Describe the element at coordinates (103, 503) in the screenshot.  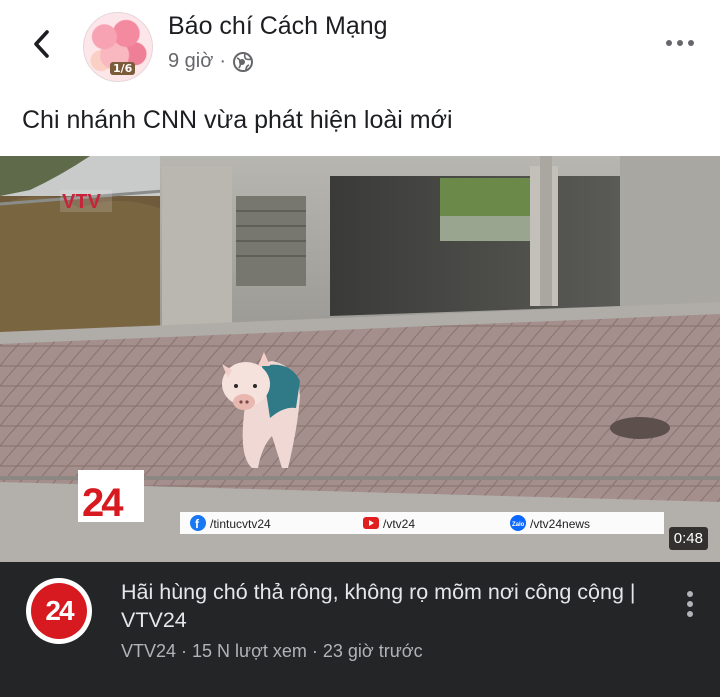
I see `ticker-logo-text: 24` at that location.